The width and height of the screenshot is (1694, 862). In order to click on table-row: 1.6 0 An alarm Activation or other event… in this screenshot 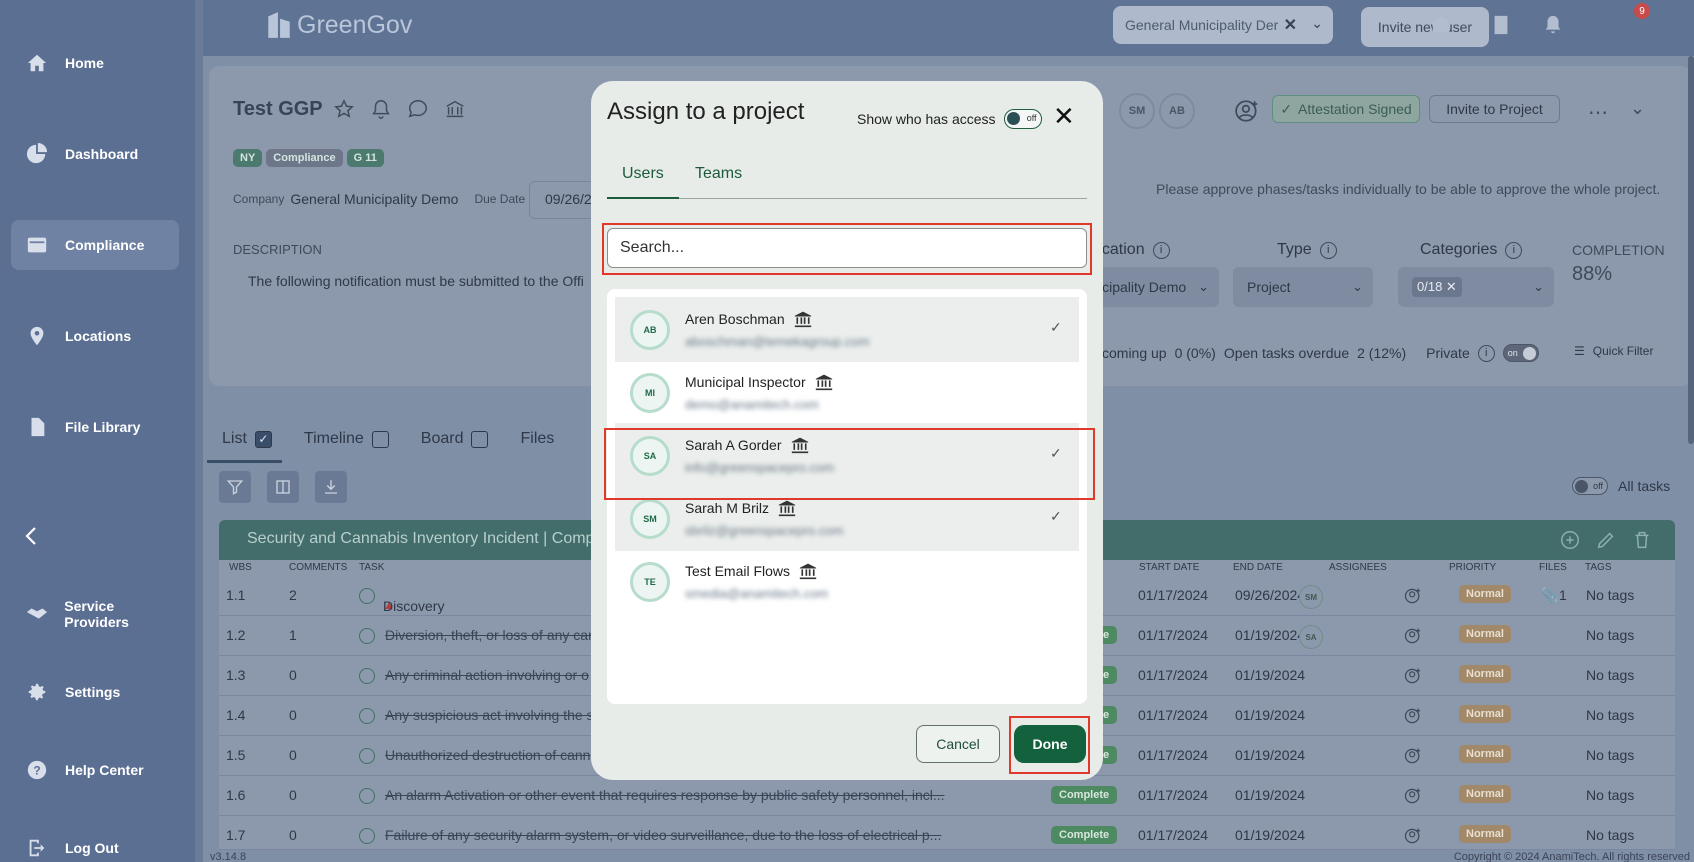, I will do `click(947, 796)`.